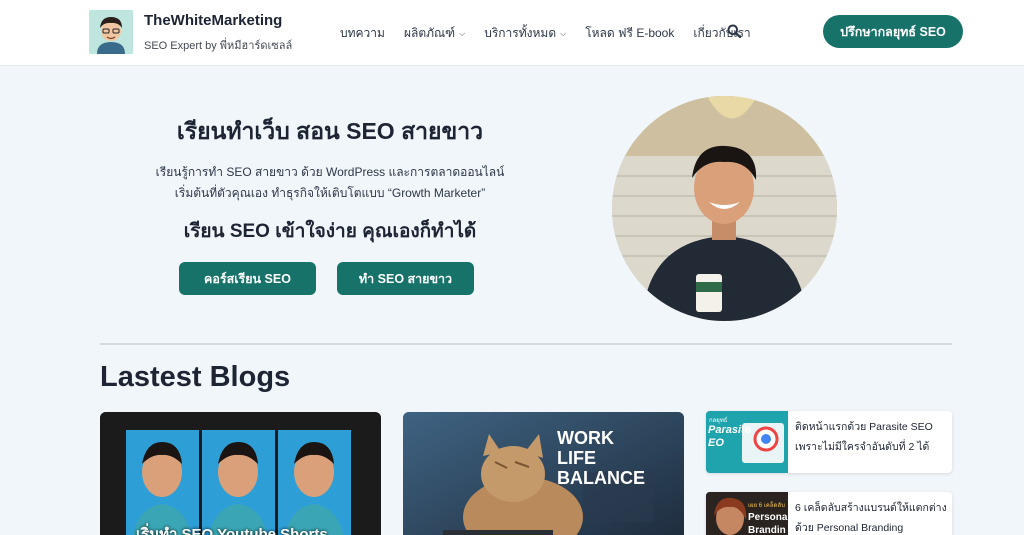 The height and width of the screenshot is (535, 1024). I want to click on nav-item-label: ผลิตภัณฑ์, so click(429, 33).